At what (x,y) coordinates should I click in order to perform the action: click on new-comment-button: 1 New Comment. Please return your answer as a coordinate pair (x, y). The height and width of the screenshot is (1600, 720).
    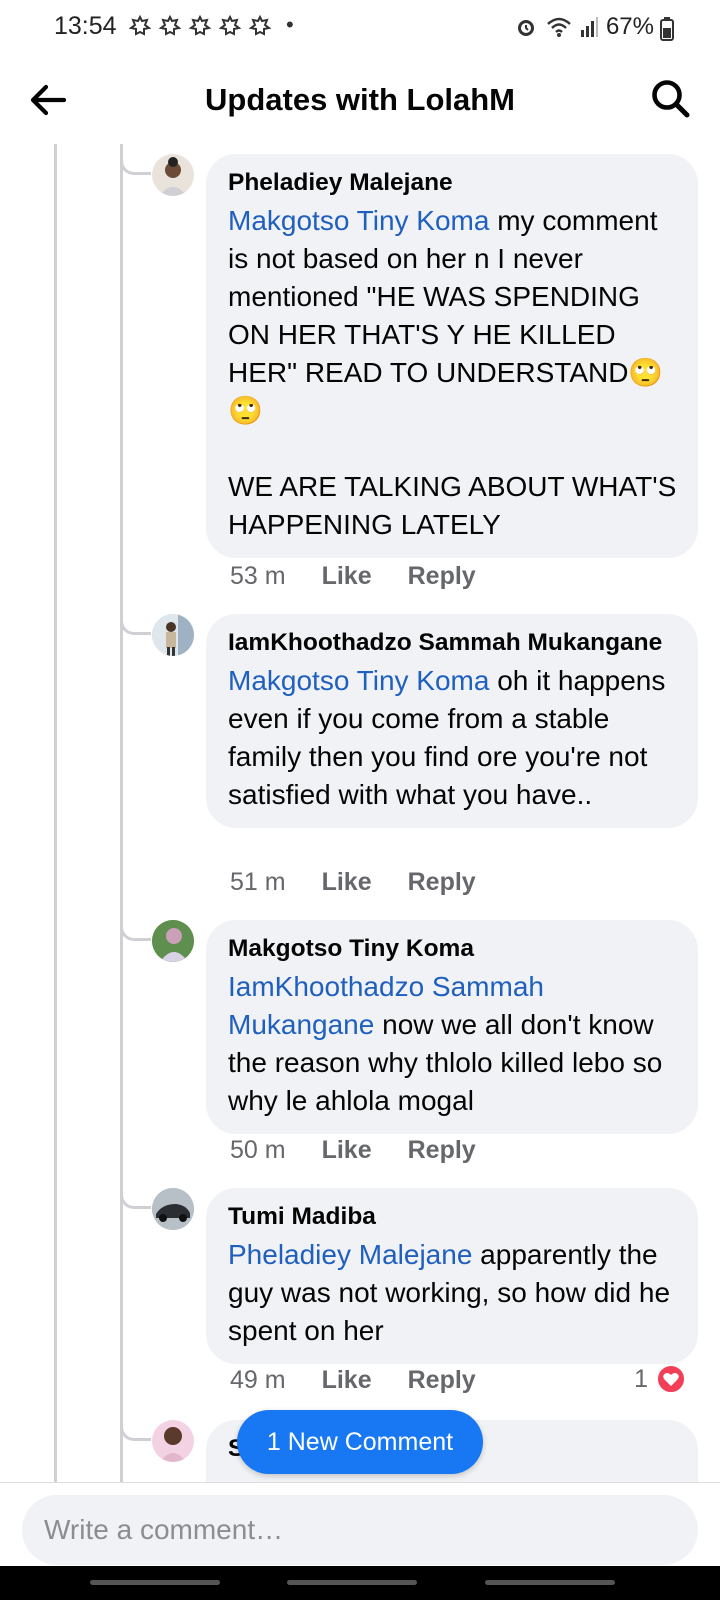
    Looking at the image, I should click on (360, 1442).